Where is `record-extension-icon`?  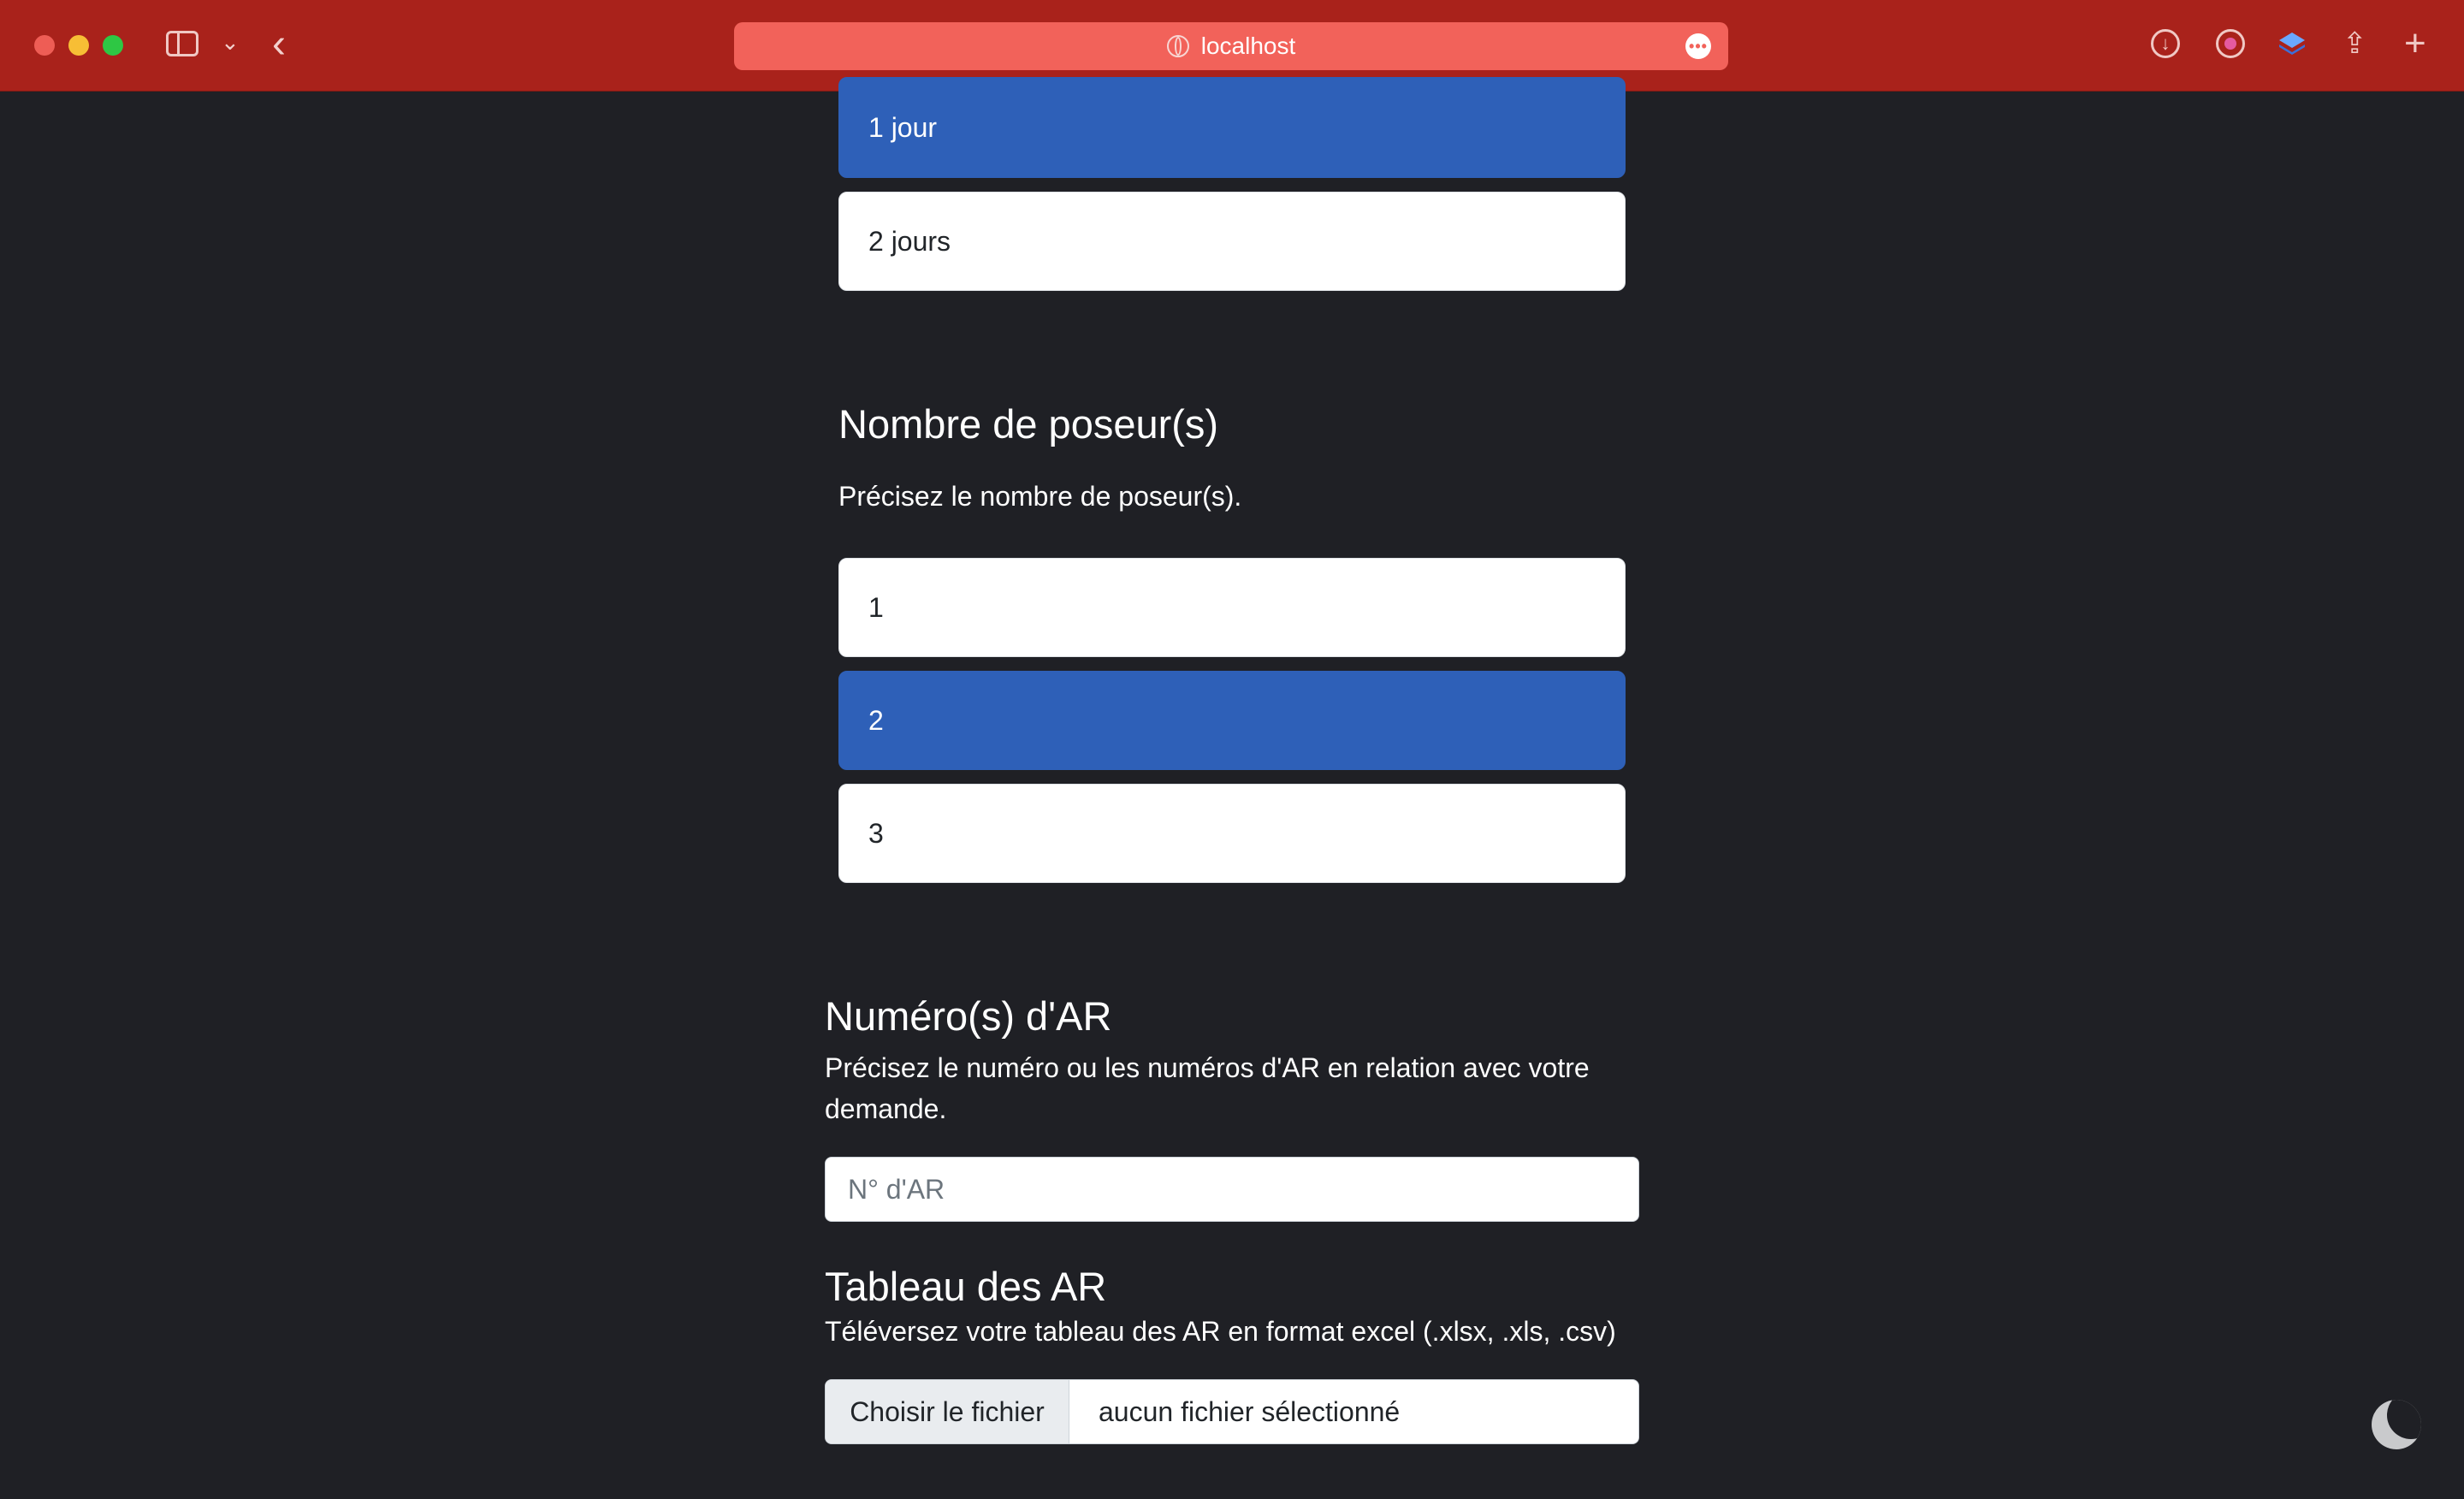
record-extension-icon is located at coordinates (2230, 43).